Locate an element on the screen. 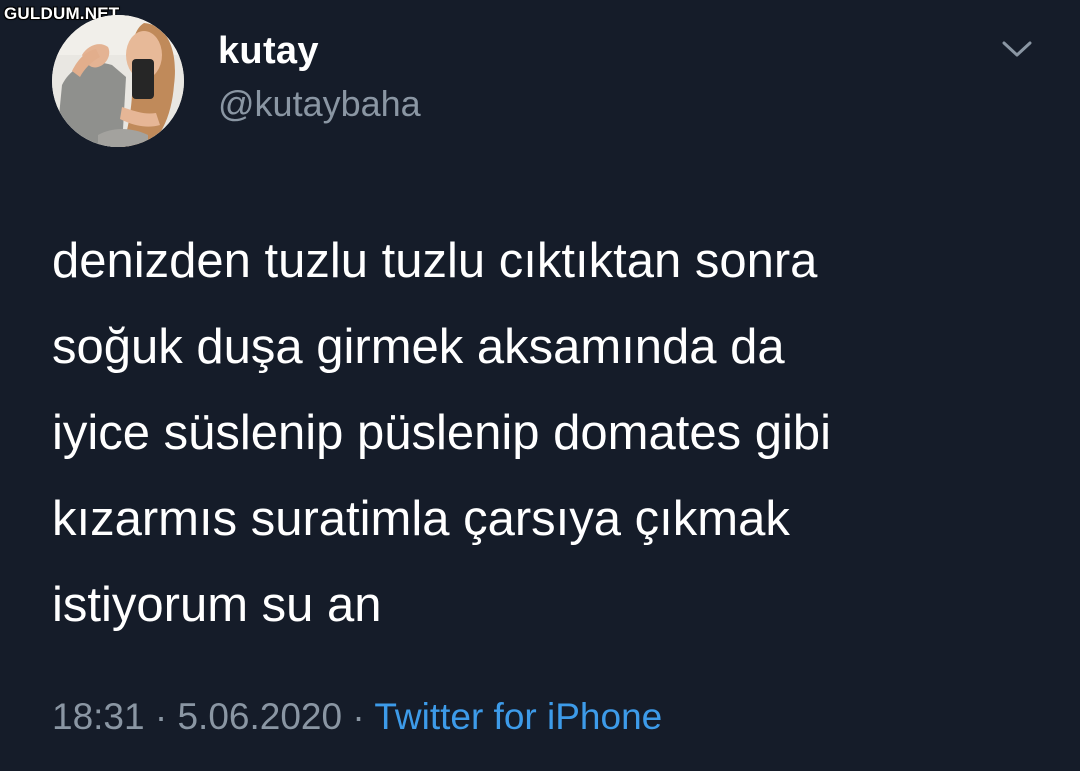 The height and width of the screenshot is (771, 1080). tweet-date: 5.06.2020 is located at coordinates (259, 716).